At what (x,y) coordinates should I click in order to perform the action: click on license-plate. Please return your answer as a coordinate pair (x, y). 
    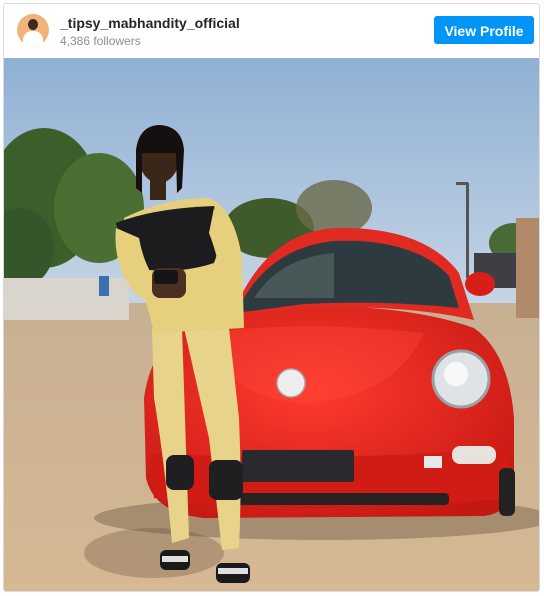
    Looking at the image, I should click on (298, 466).